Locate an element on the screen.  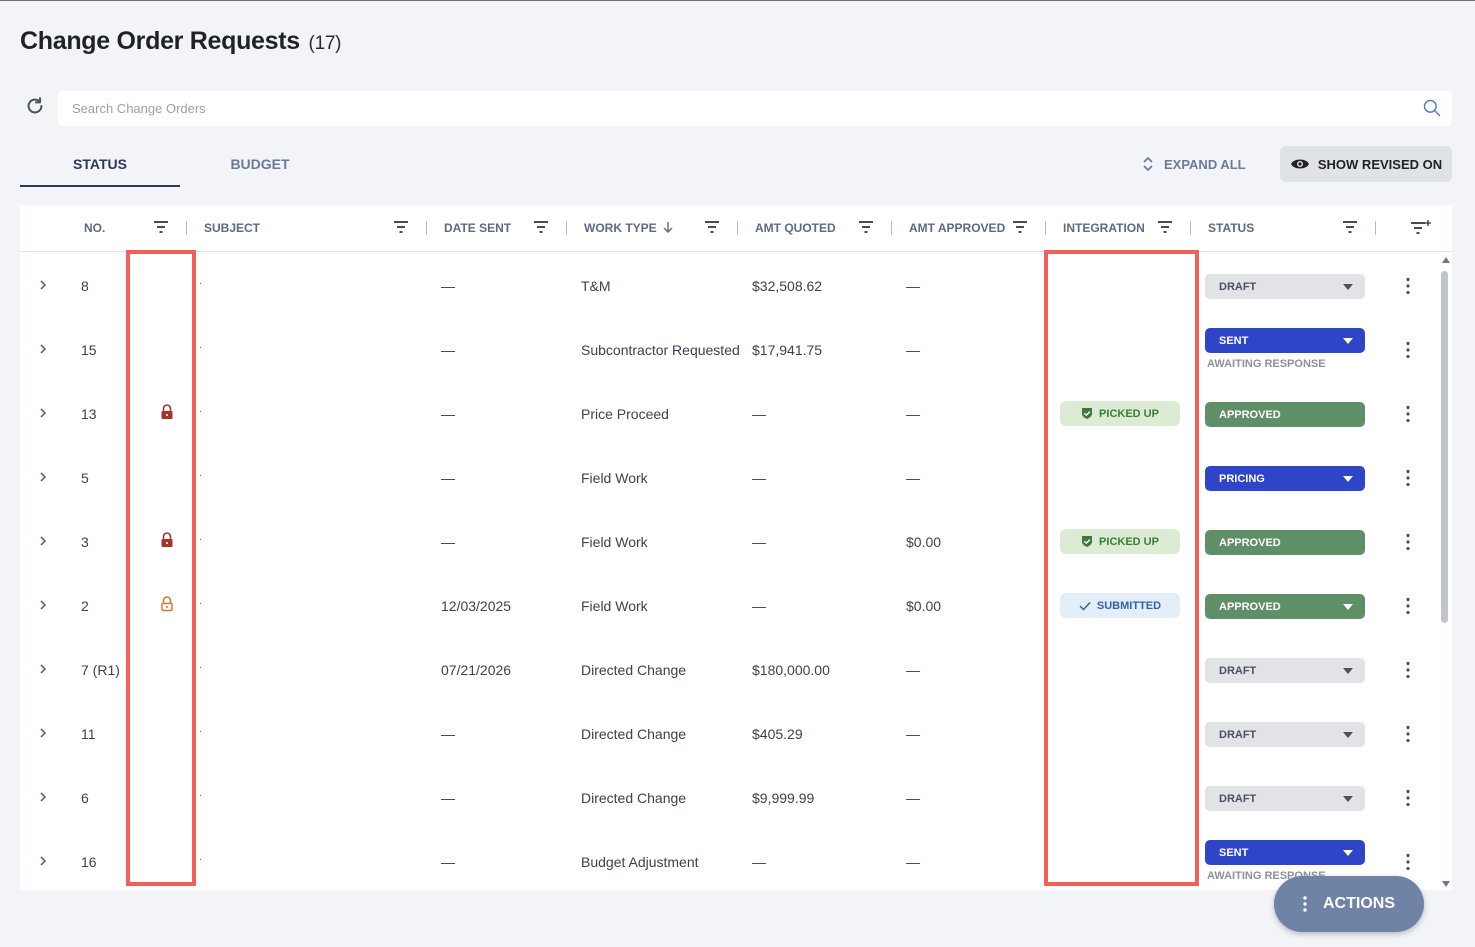
col-work-type: WORK TYPE is located at coordinates (620, 228).